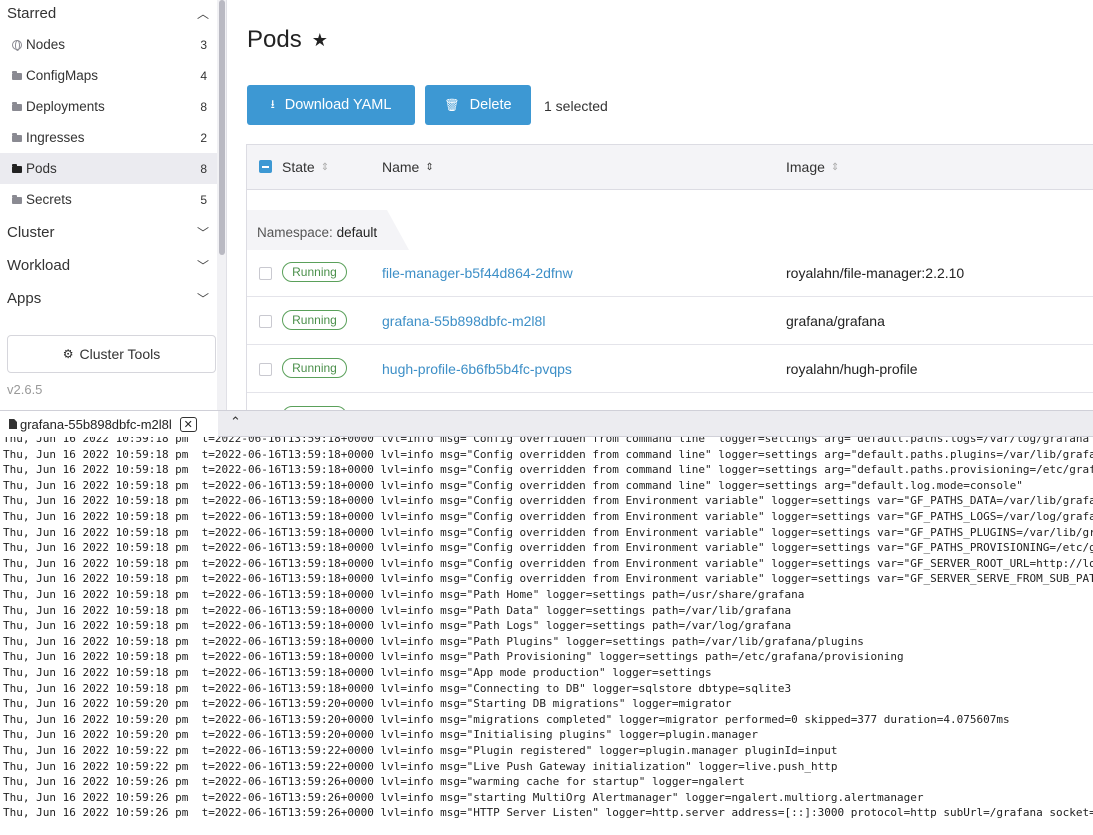  Describe the element at coordinates (108, 232) in the screenshot. I see `cluster-group-header: Cluster ﹀` at that location.